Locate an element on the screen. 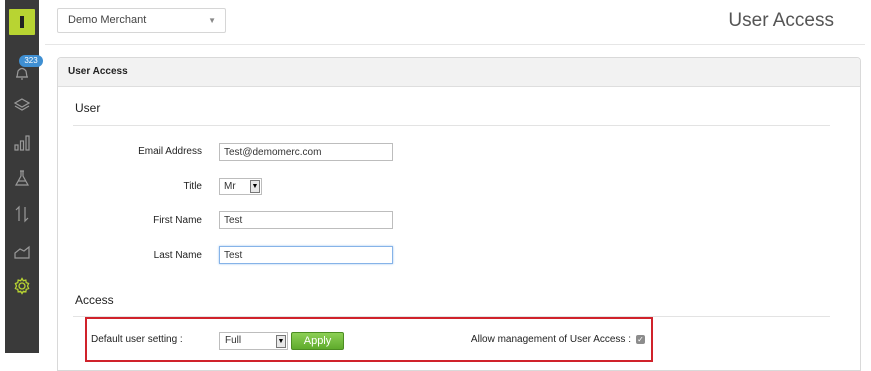 Image resolution: width=871 pixels, height=371 pixels. area-chart-icon is located at coordinates (22, 252).